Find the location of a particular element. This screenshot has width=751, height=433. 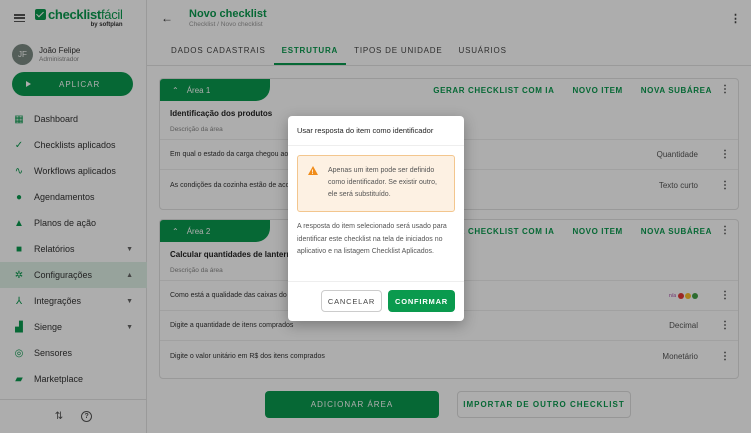

warning-icon is located at coordinates (313, 172).